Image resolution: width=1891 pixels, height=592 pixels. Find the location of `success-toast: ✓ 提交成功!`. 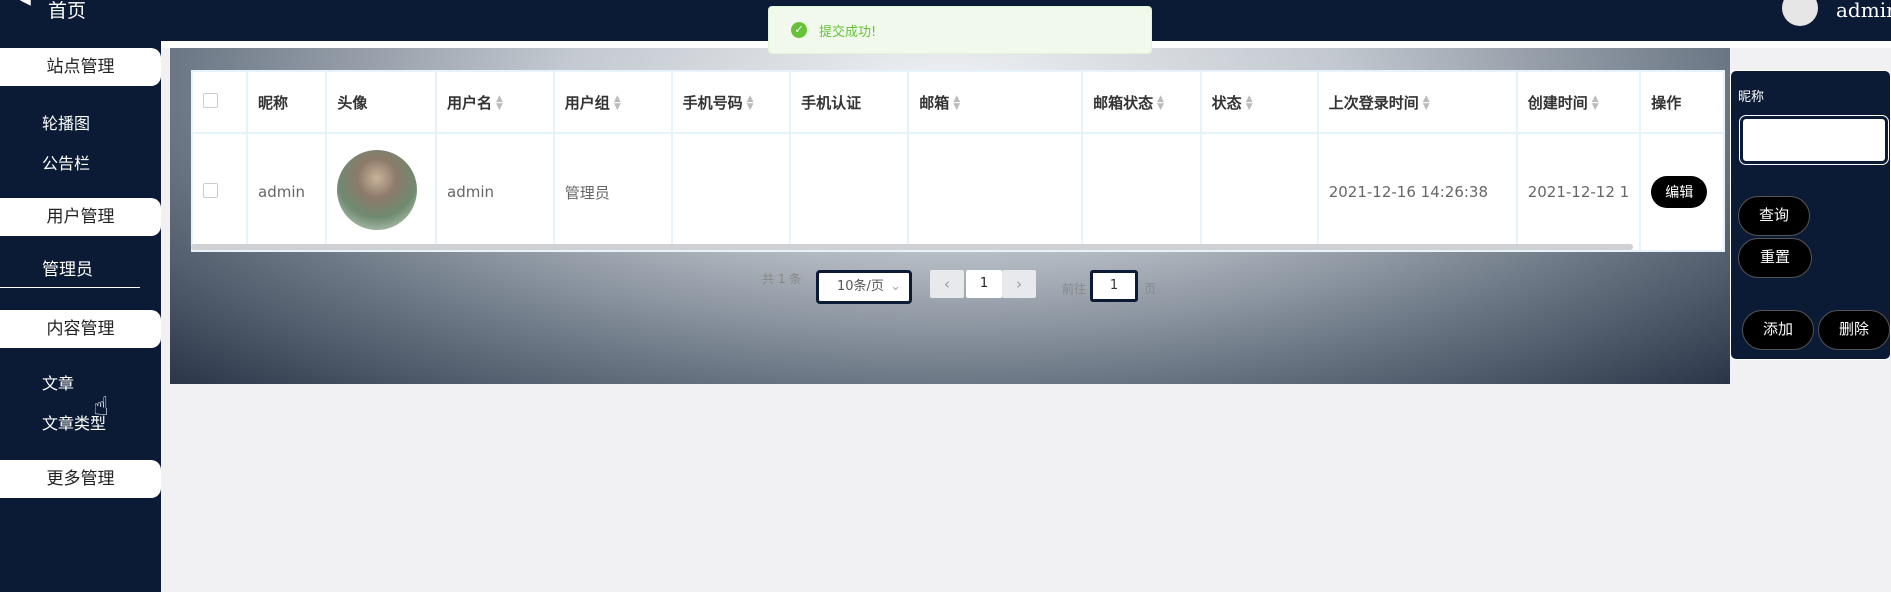

success-toast: ✓ 提交成功! is located at coordinates (960, 30).